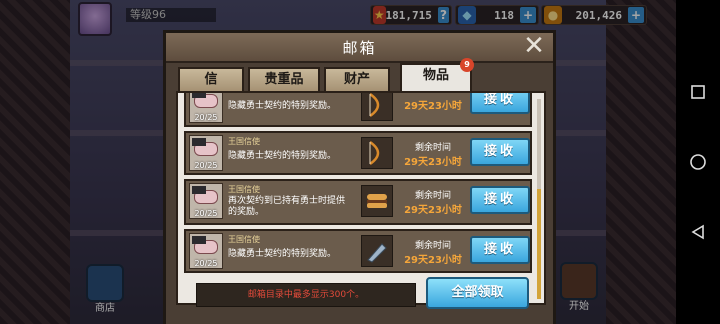  Describe the element at coordinates (359, 48) in the screenshot. I see `dialog-title: 邮箱` at that location.